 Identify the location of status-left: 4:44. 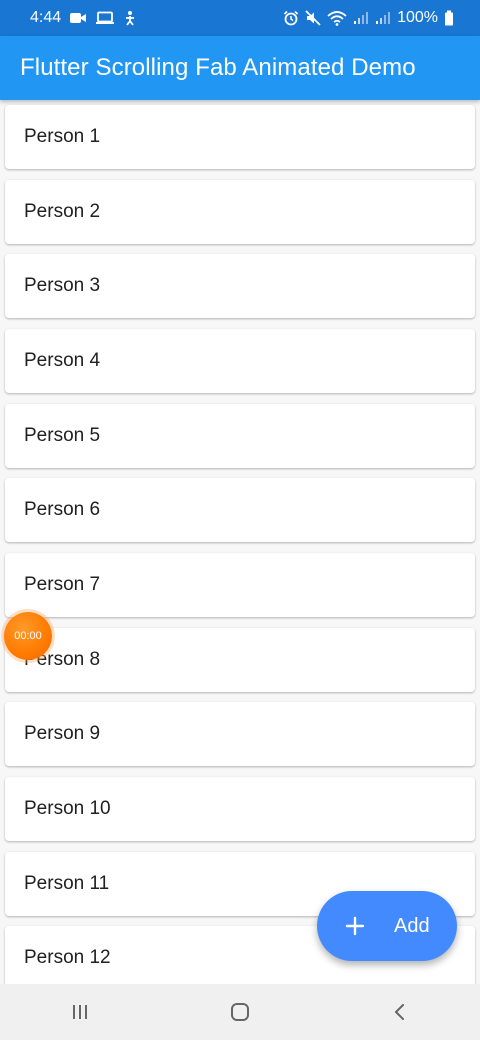
(83, 18).